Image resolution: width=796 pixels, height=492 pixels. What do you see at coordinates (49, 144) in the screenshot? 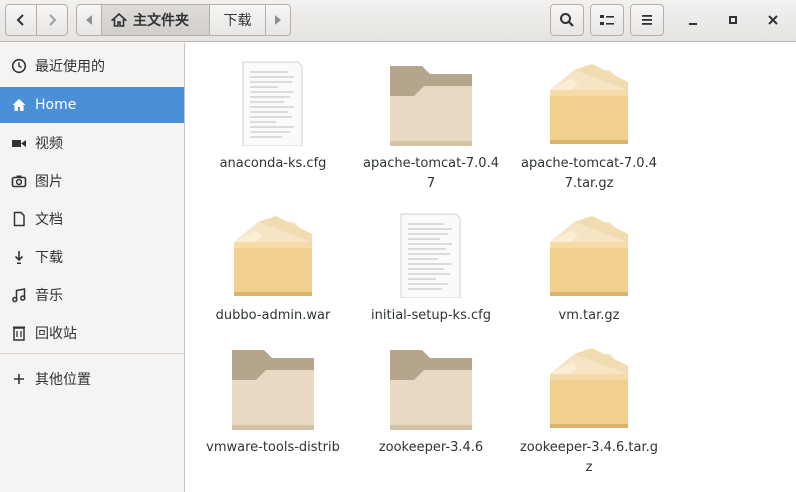
I see `sidebar-item-label: 视频` at bounding box center [49, 144].